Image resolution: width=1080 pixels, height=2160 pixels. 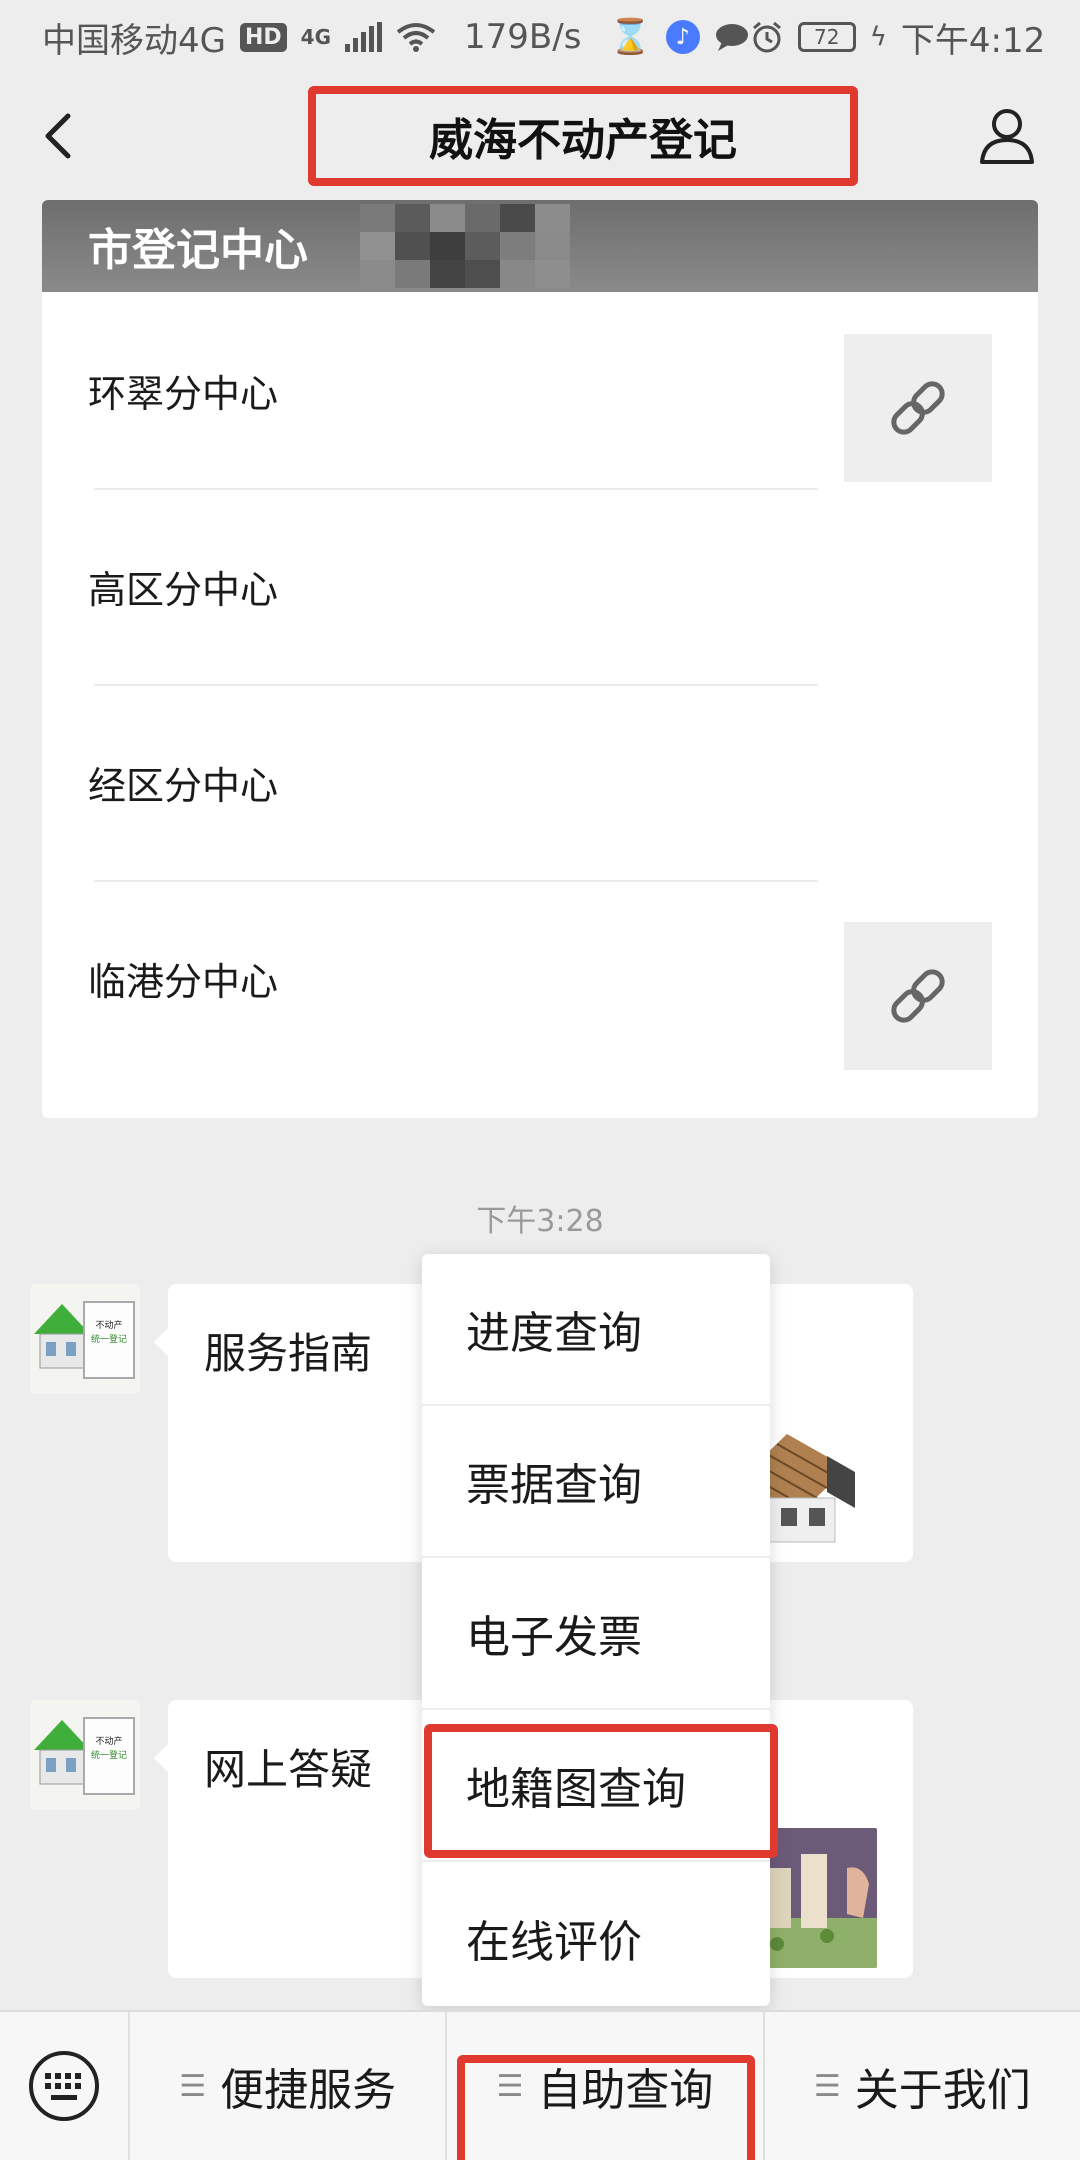 I want to click on banner-text: 市登记中心, so click(x=198, y=250).